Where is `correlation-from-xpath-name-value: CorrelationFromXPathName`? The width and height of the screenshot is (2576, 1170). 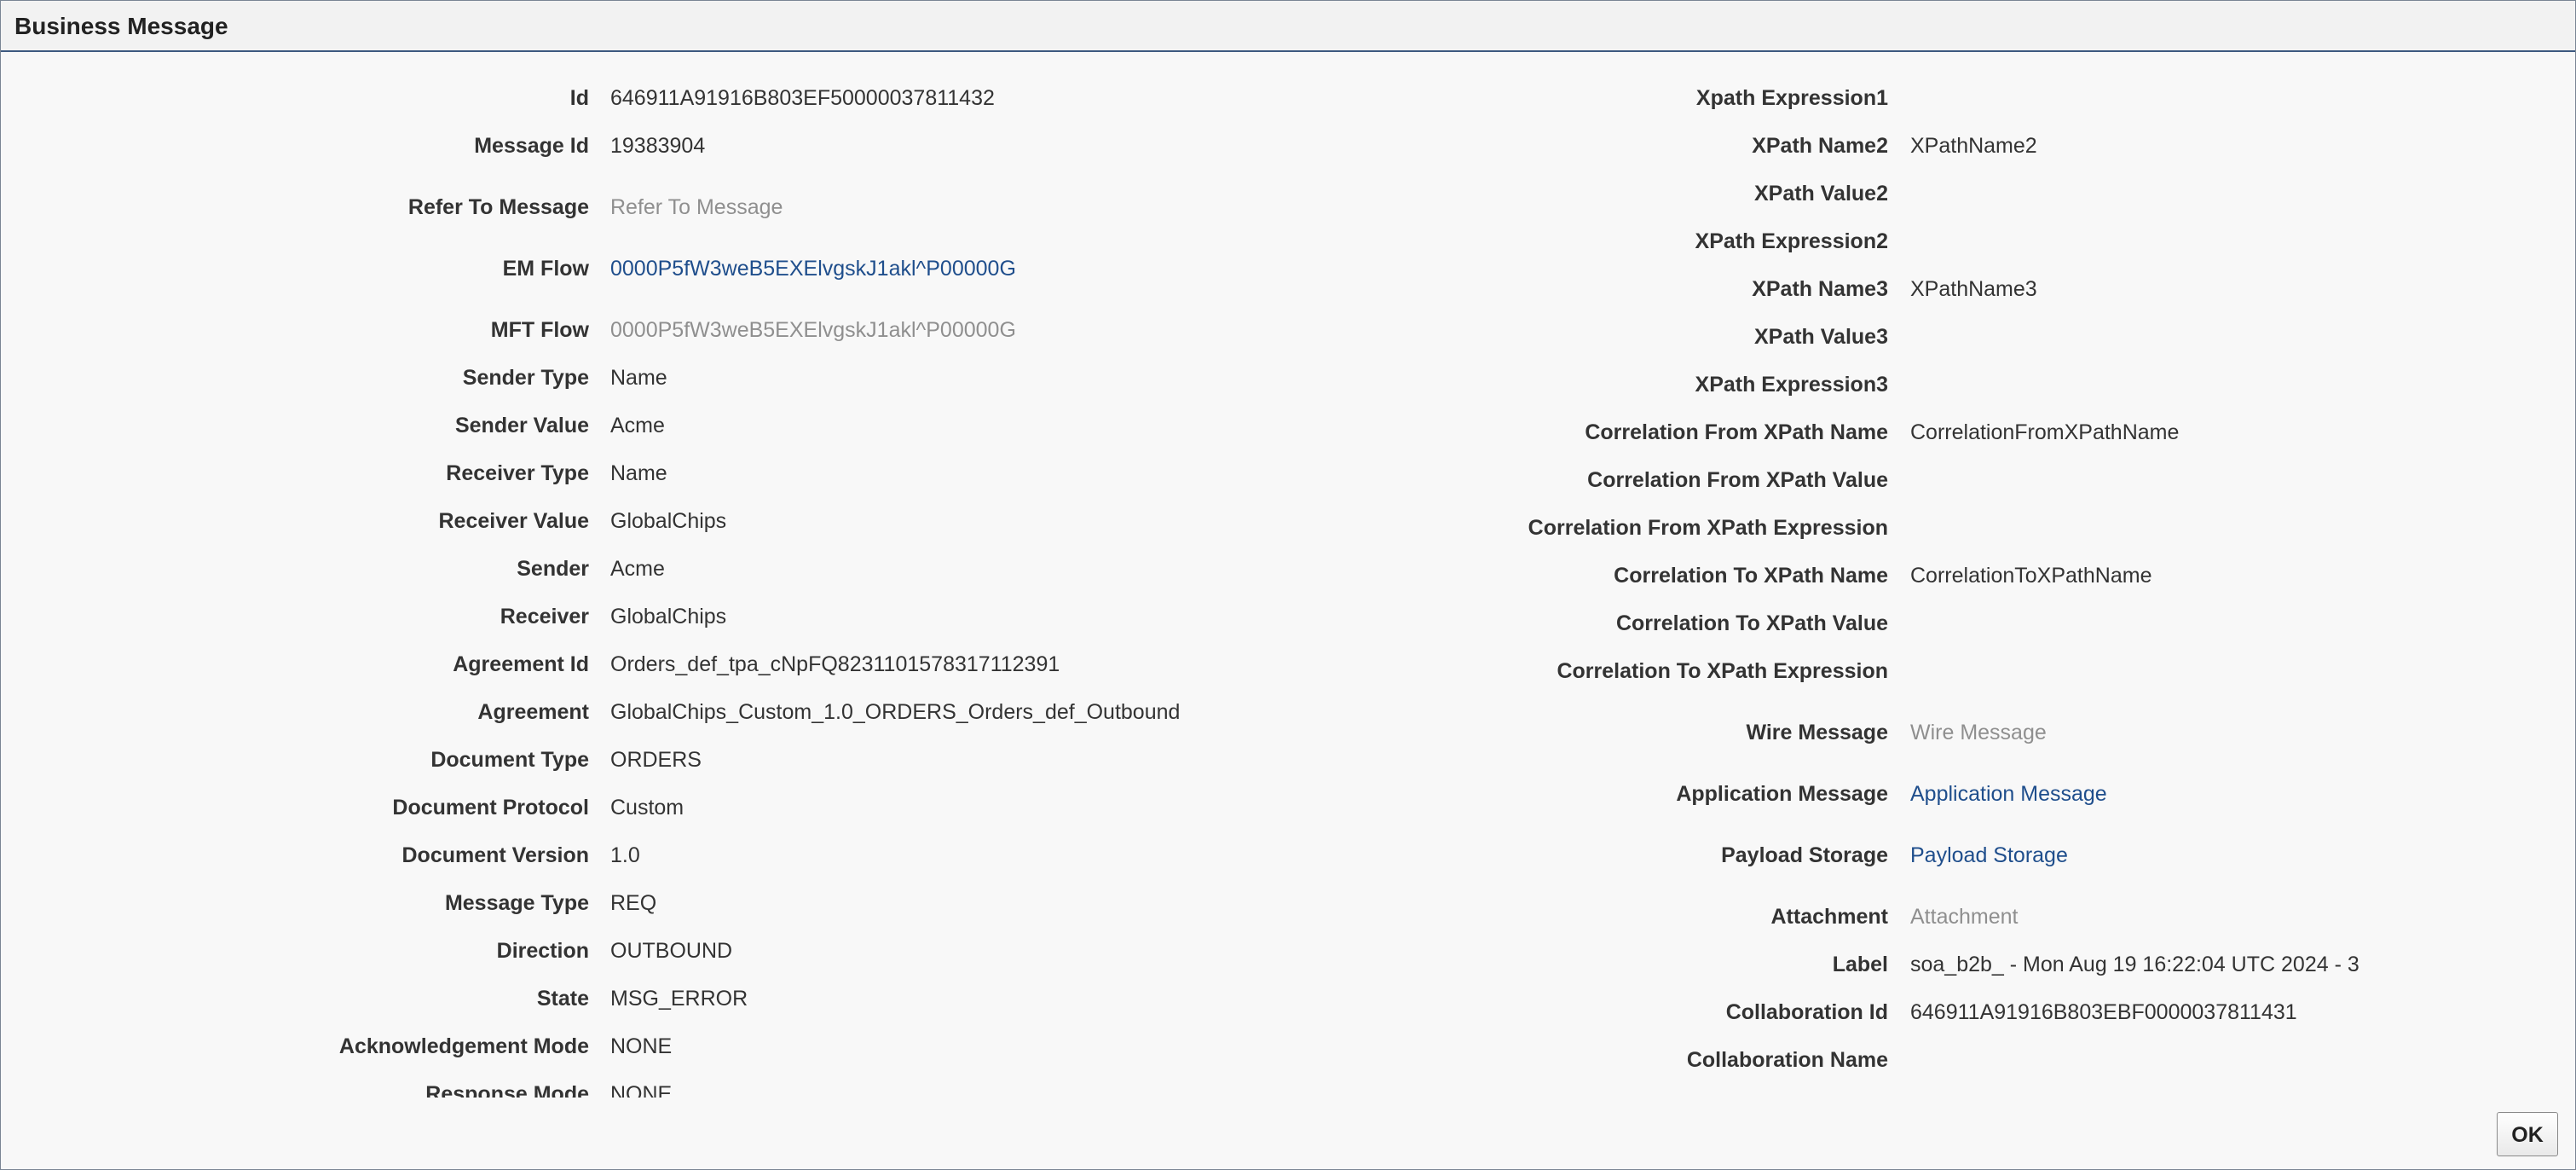 correlation-from-xpath-name-value: CorrelationFromXPathName is located at coordinates (2045, 432).